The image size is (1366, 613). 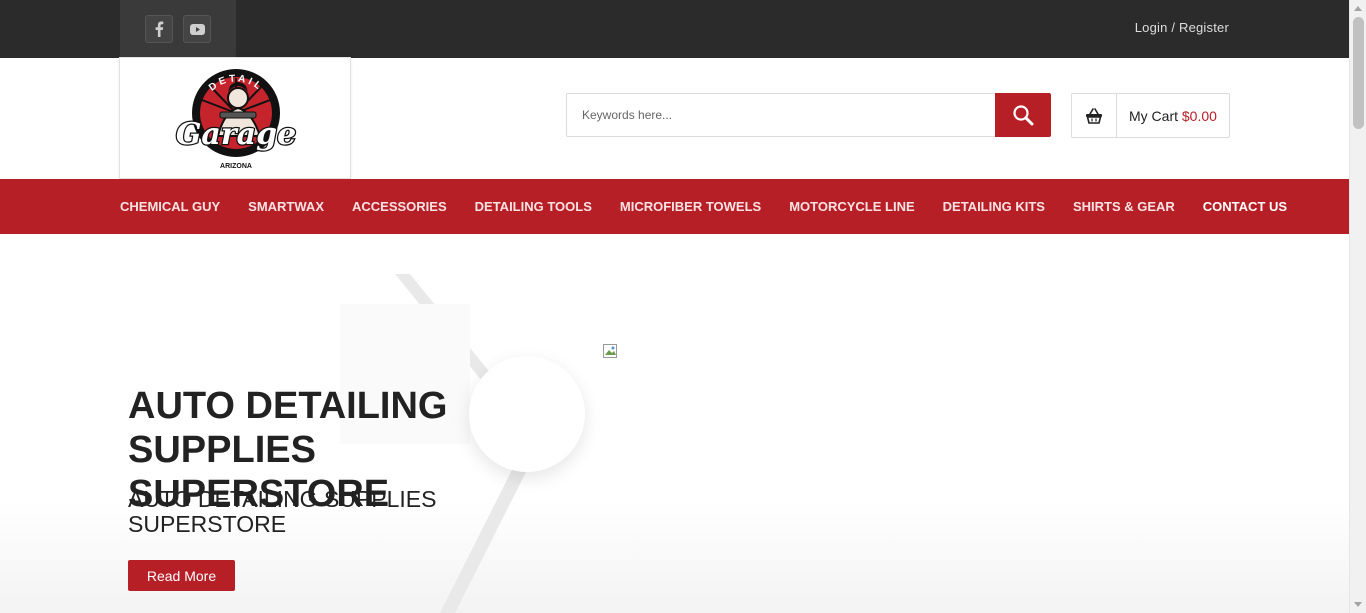 I want to click on page-scrollbar, so click(x=1357, y=306).